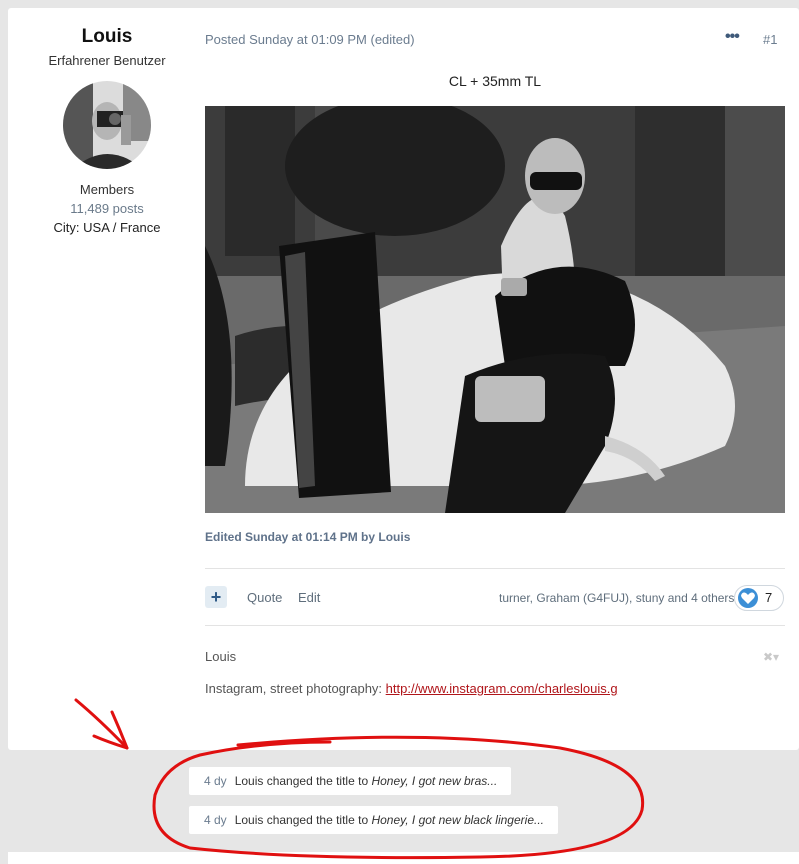 Image resolution: width=799 pixels, height=864 pixels. I want to click on more-options-icon: •••, so click(732, 37).